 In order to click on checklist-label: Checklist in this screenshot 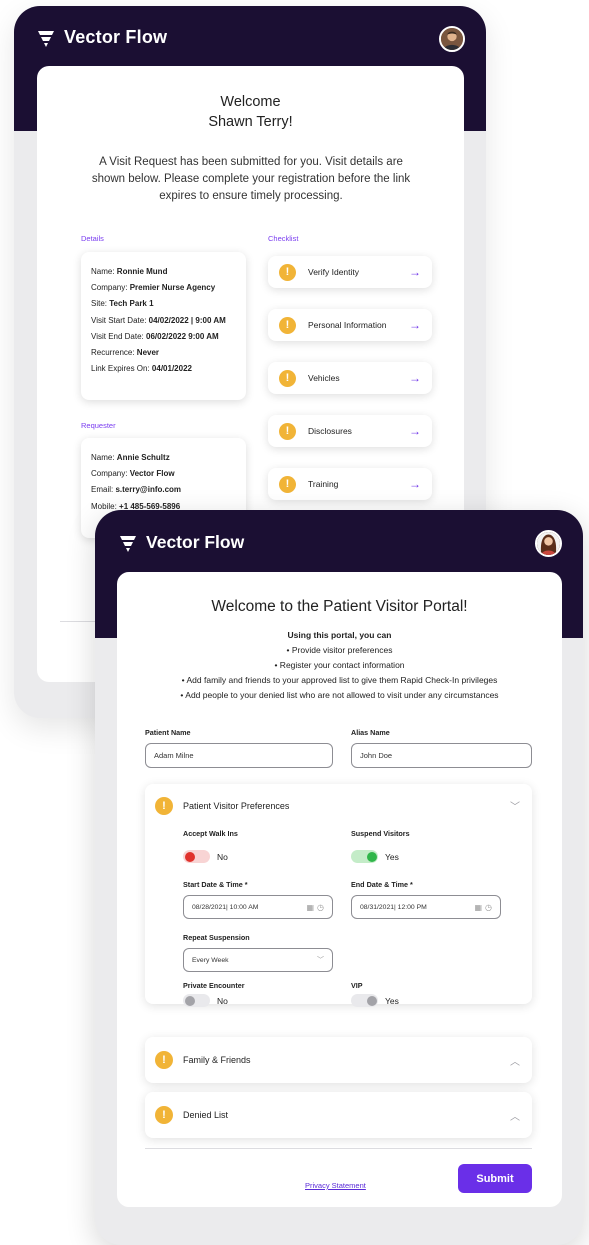, I will do `click(283, 238)`.